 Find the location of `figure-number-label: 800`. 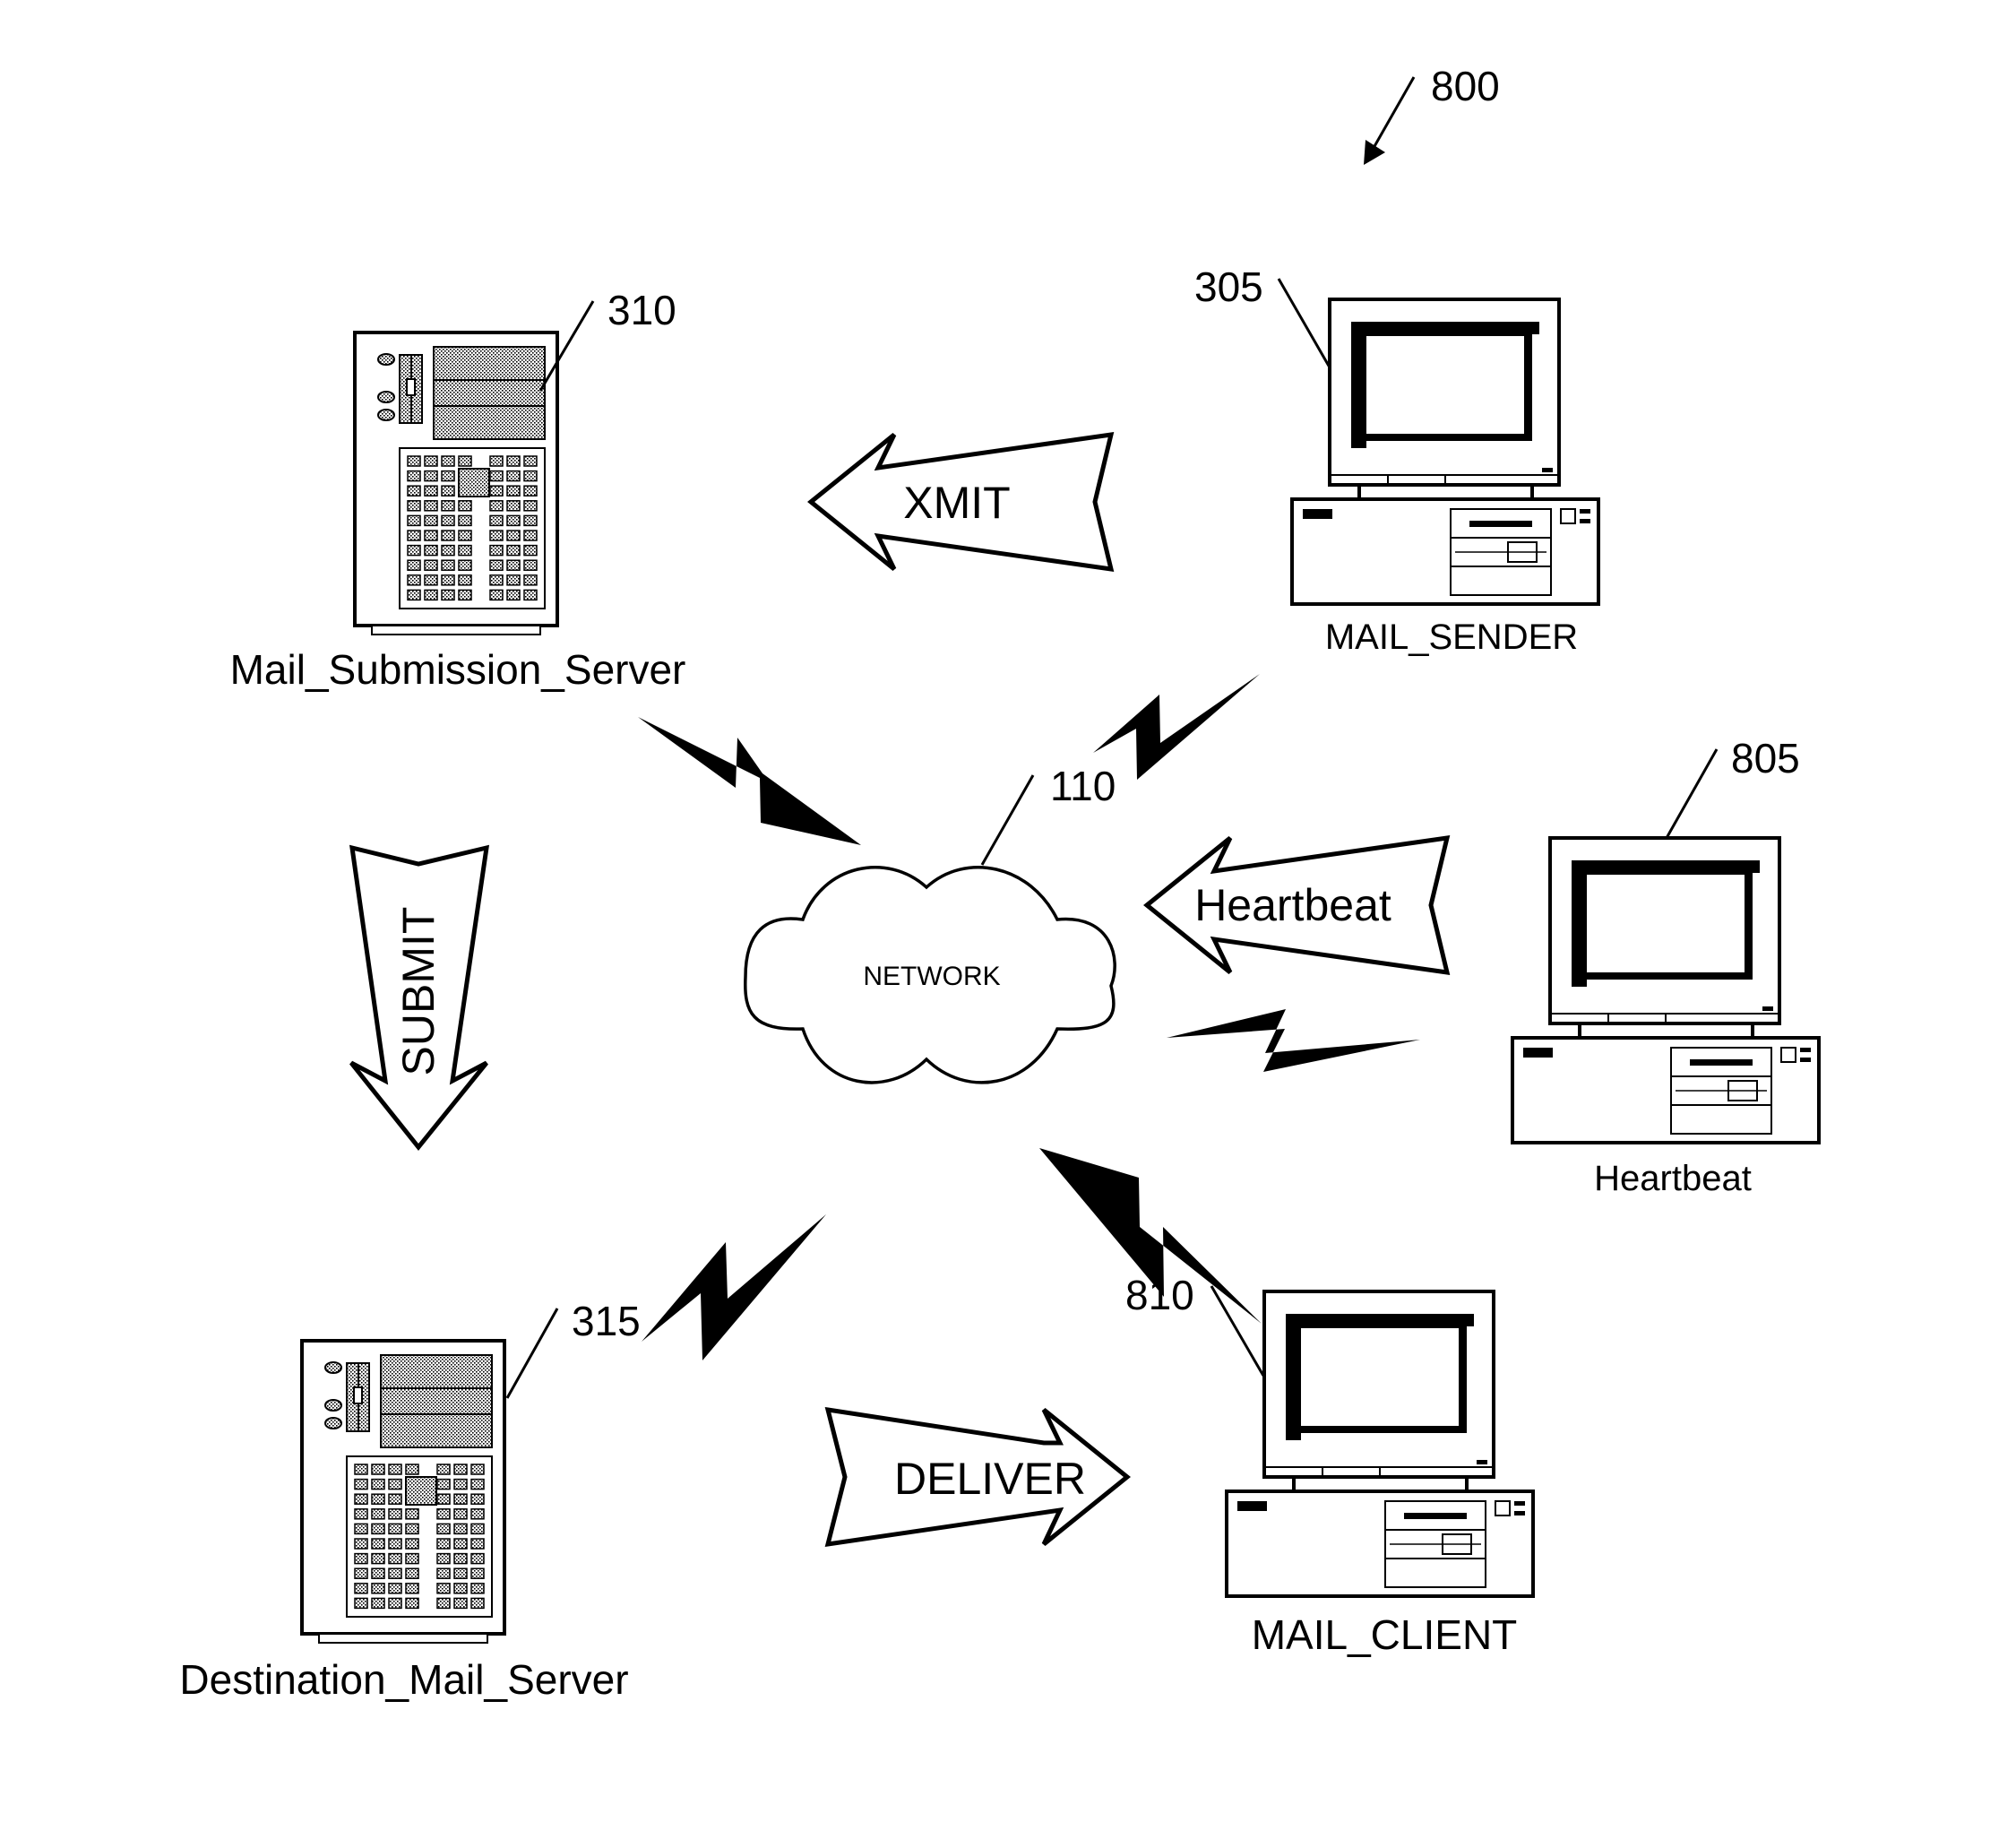

figure-number-label: 800 is located at coordinates (1466, 86).